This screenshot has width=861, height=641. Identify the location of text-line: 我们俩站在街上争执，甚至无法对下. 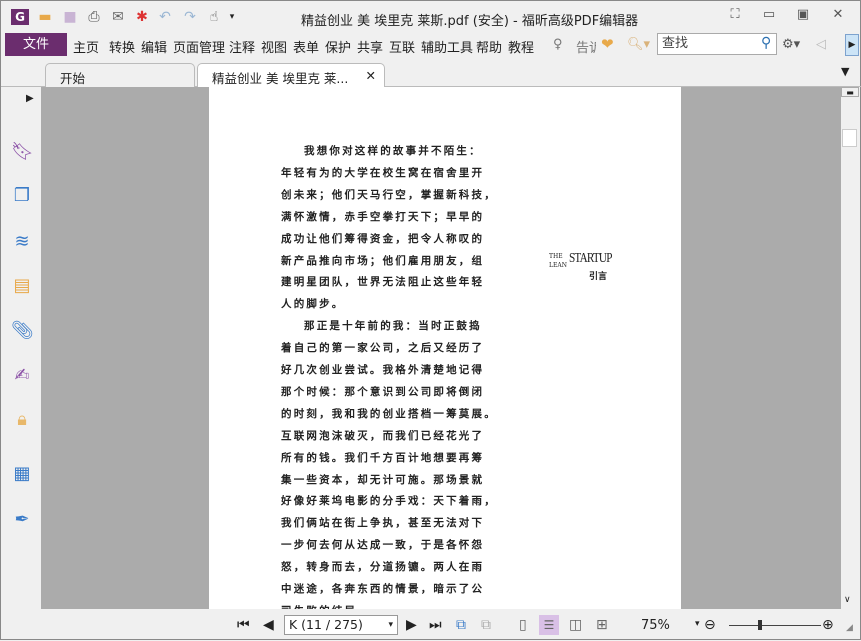
(383, 523).